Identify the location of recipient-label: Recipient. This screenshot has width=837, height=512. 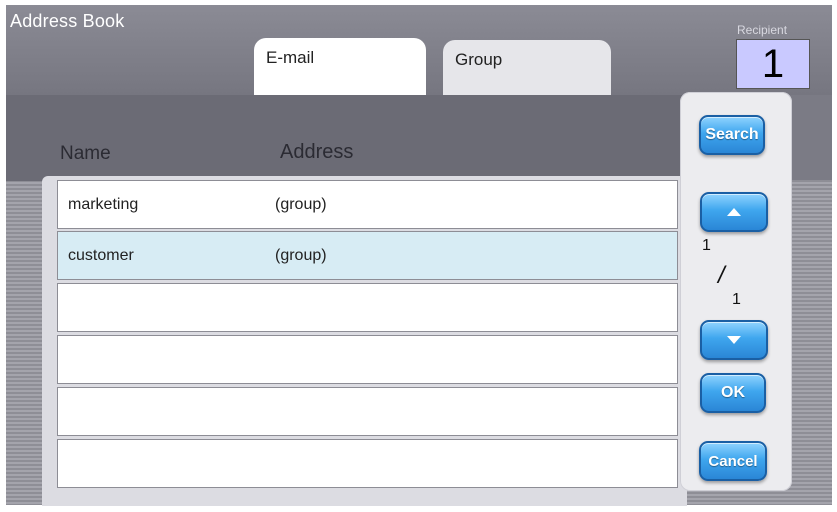
(762, 30).